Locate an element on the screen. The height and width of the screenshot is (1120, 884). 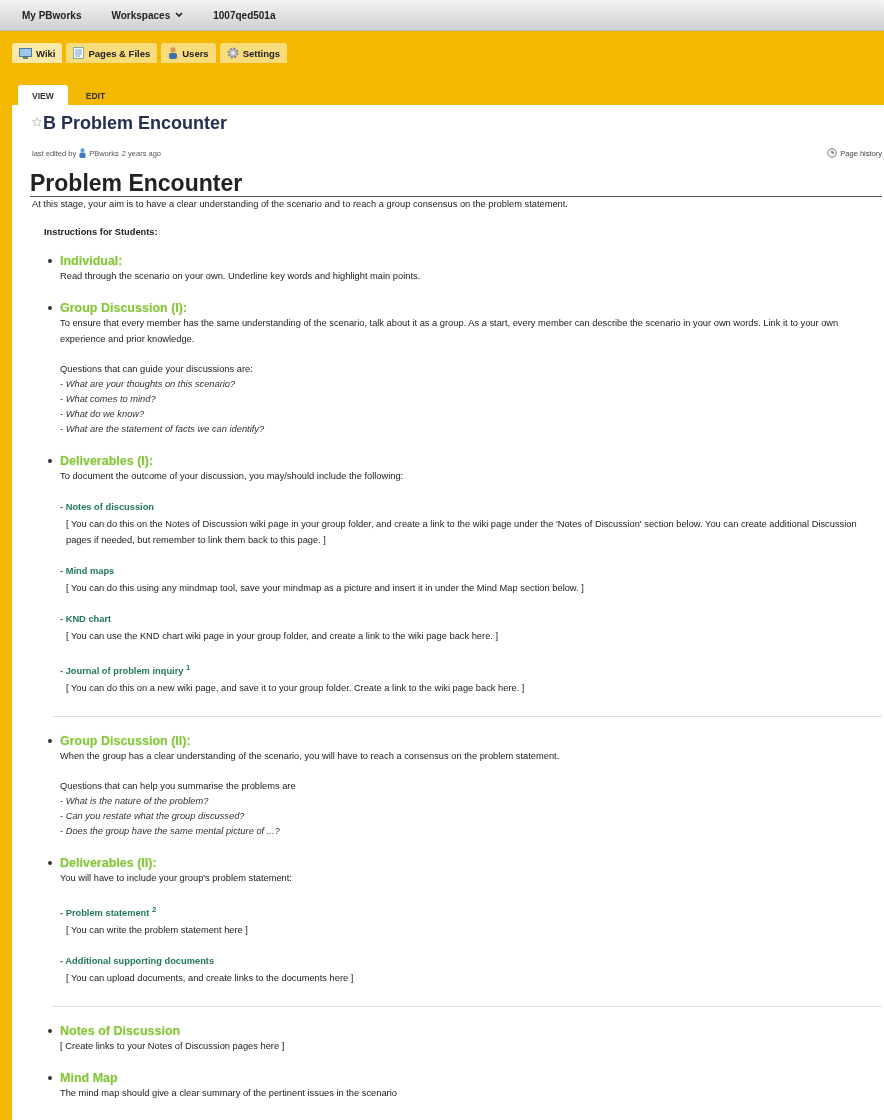
deliverable-title: - Problem statement $^{2}$ is located at coordinates (109, 912).